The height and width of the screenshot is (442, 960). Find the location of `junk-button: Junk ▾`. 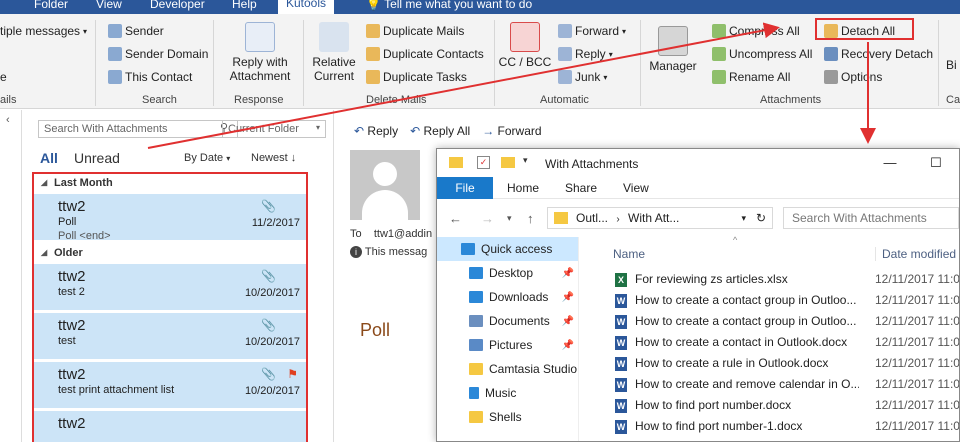

junk-button: Junk ▾ is located at coordinates (582, 77).